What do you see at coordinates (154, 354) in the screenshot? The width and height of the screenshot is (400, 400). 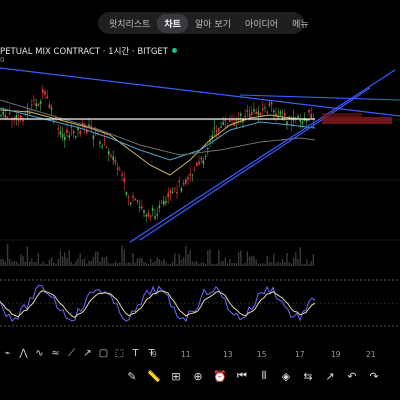 I see `x-label: 9` at bounding box center [154, 354].